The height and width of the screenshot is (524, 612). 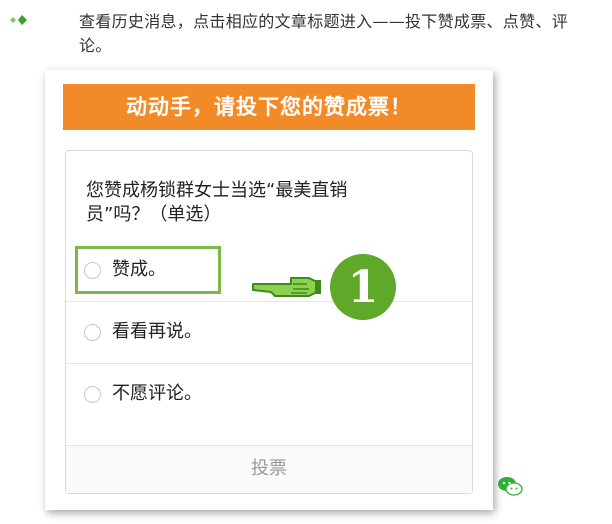 I want to click on wechat-icon, so click(x=510, y=486).